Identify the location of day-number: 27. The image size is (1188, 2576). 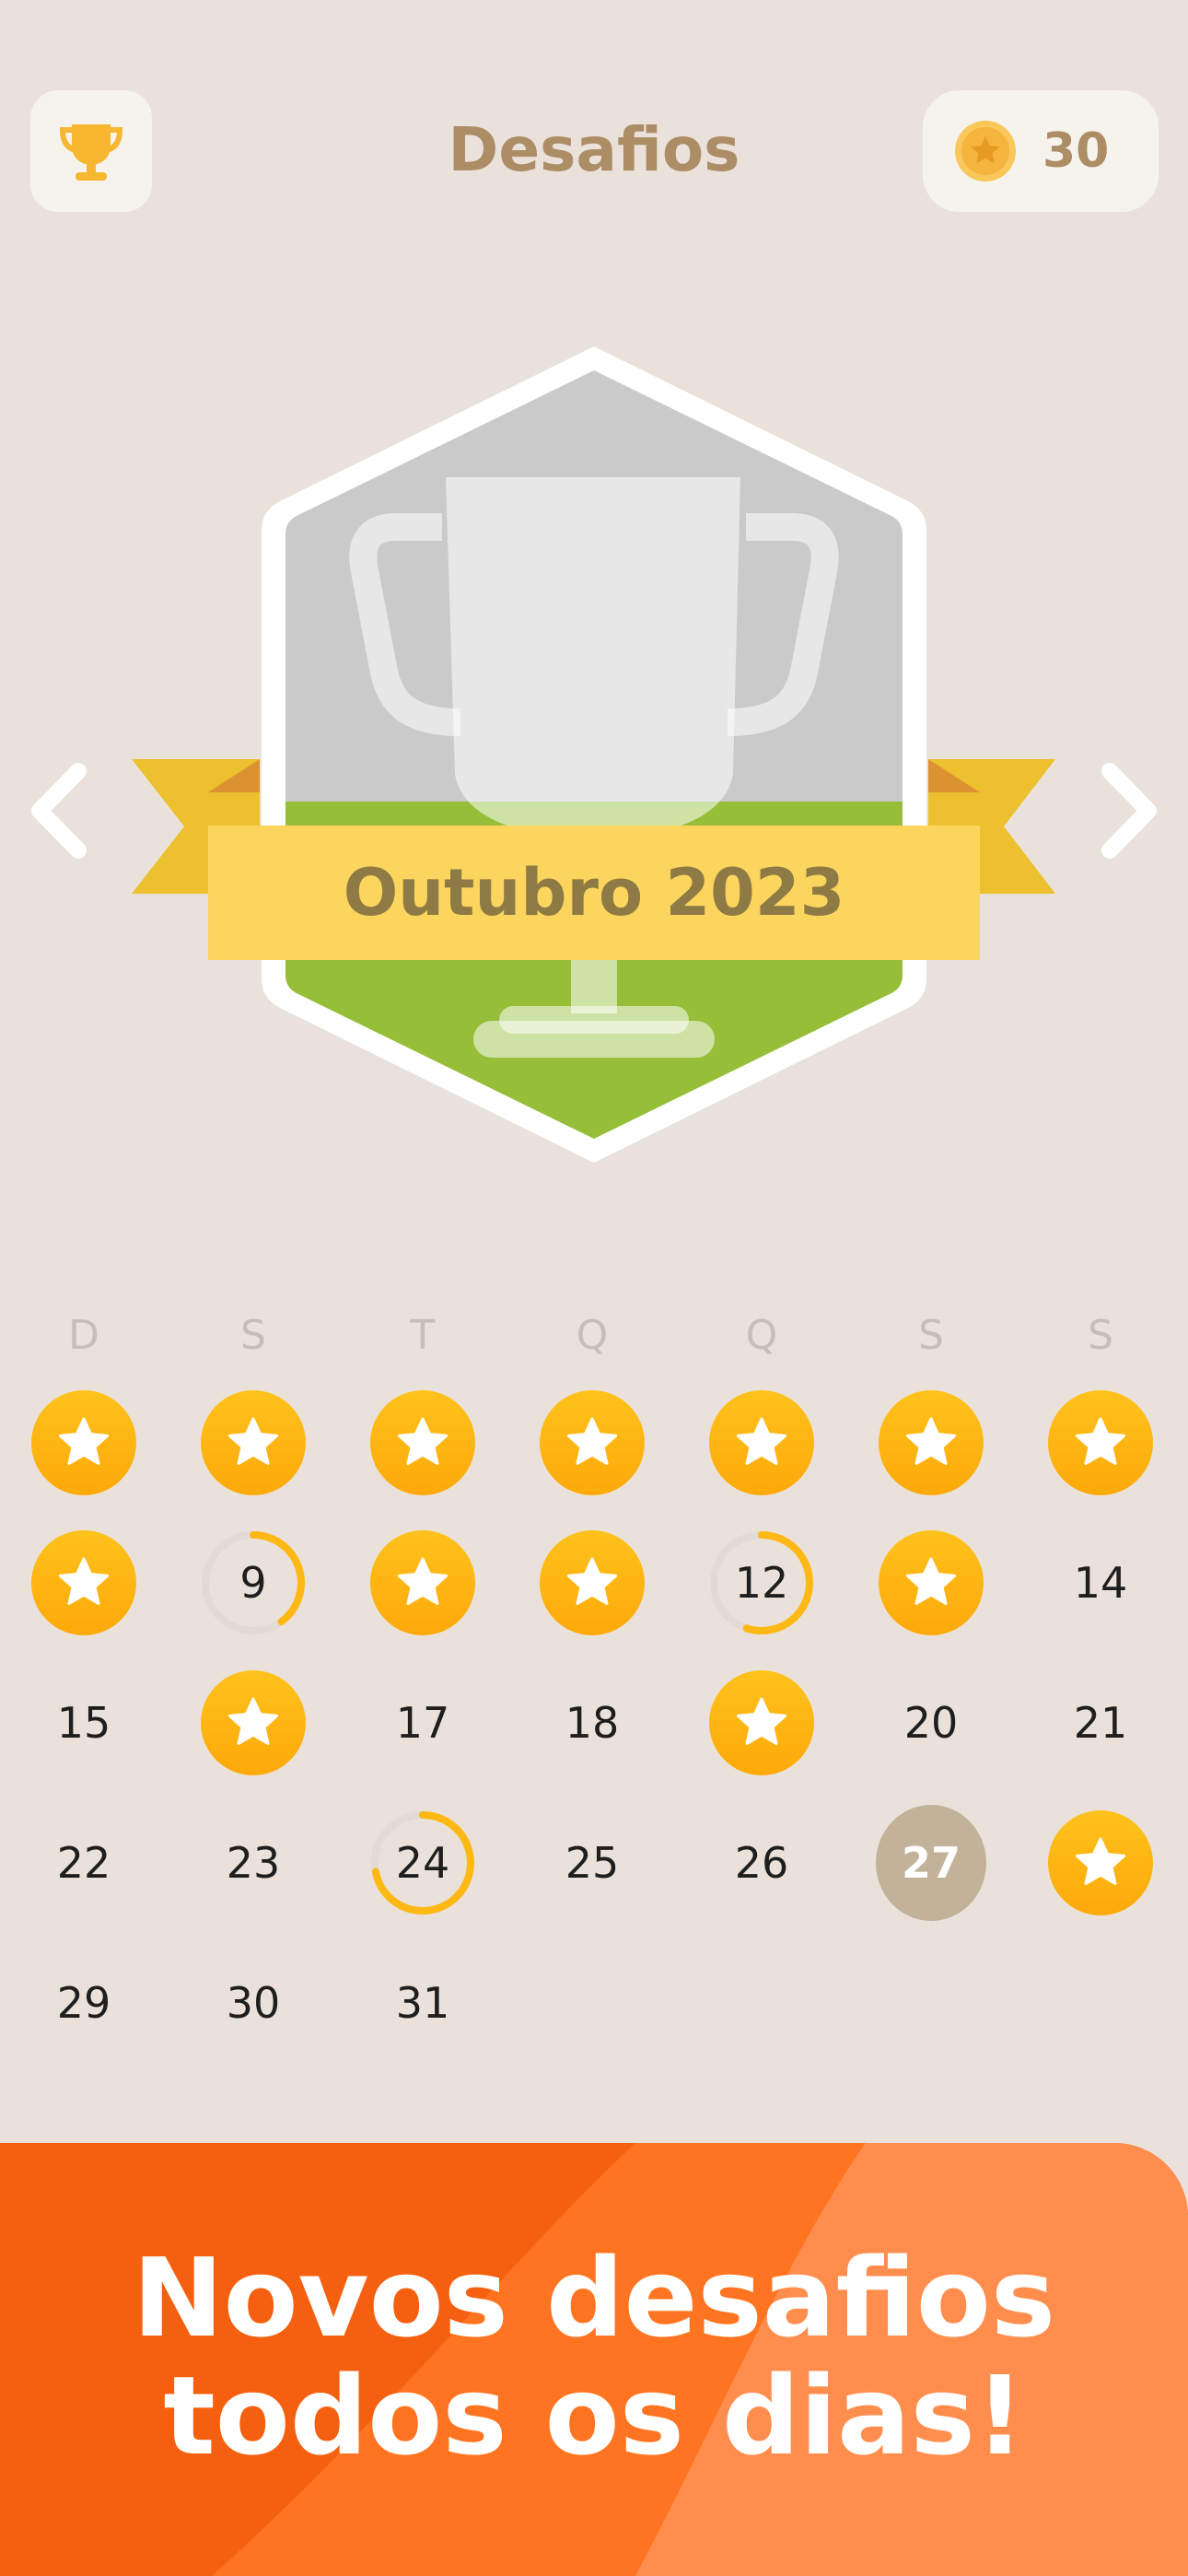
(931, 1863).